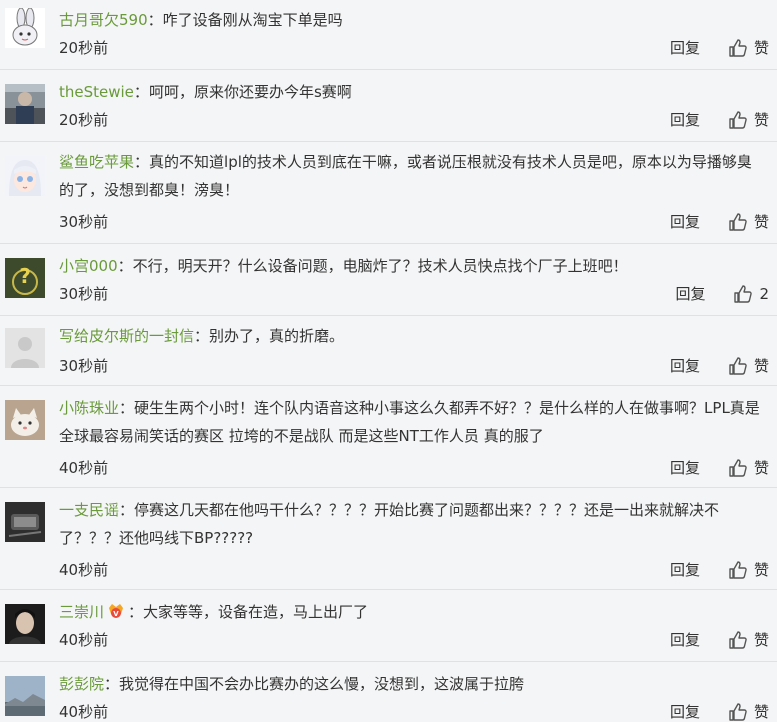 The width and height of the screenshot is (777, 722). Describe the element at coordinates (25, 348) in the screenshot. I see `default-avatar` at that location.